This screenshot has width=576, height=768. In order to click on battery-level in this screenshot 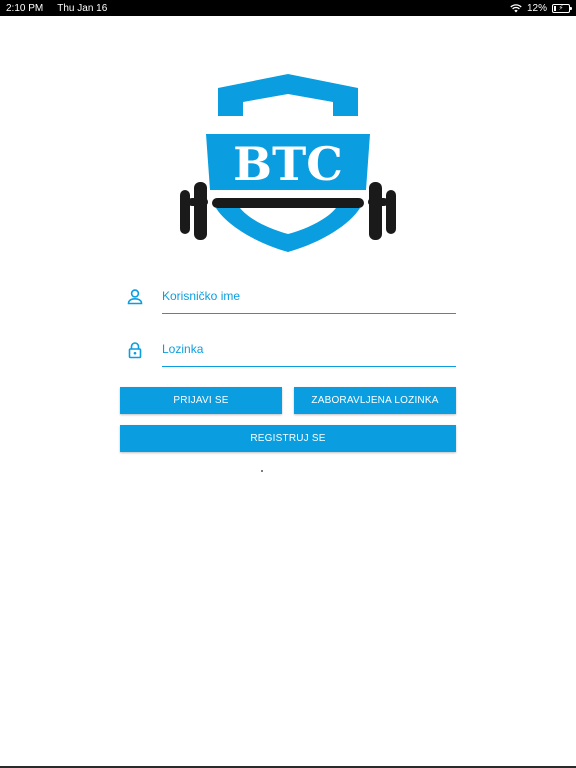, I will do `click(555, 8)`.